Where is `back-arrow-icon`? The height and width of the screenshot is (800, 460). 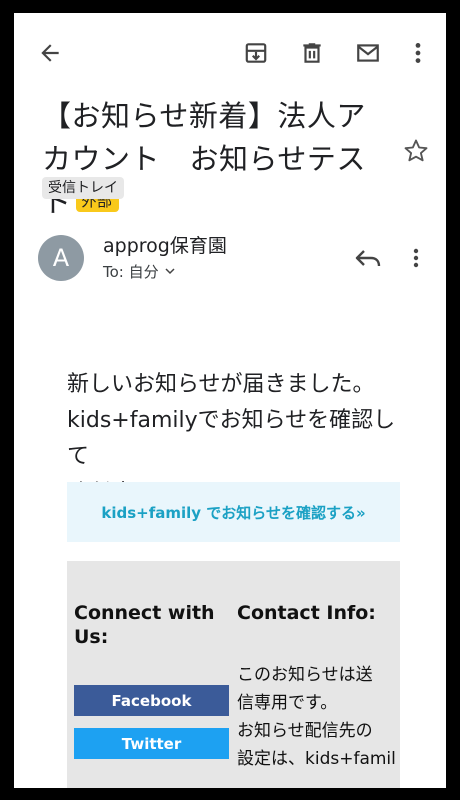
back-arrow-icon is located at coordinates (50, 53).